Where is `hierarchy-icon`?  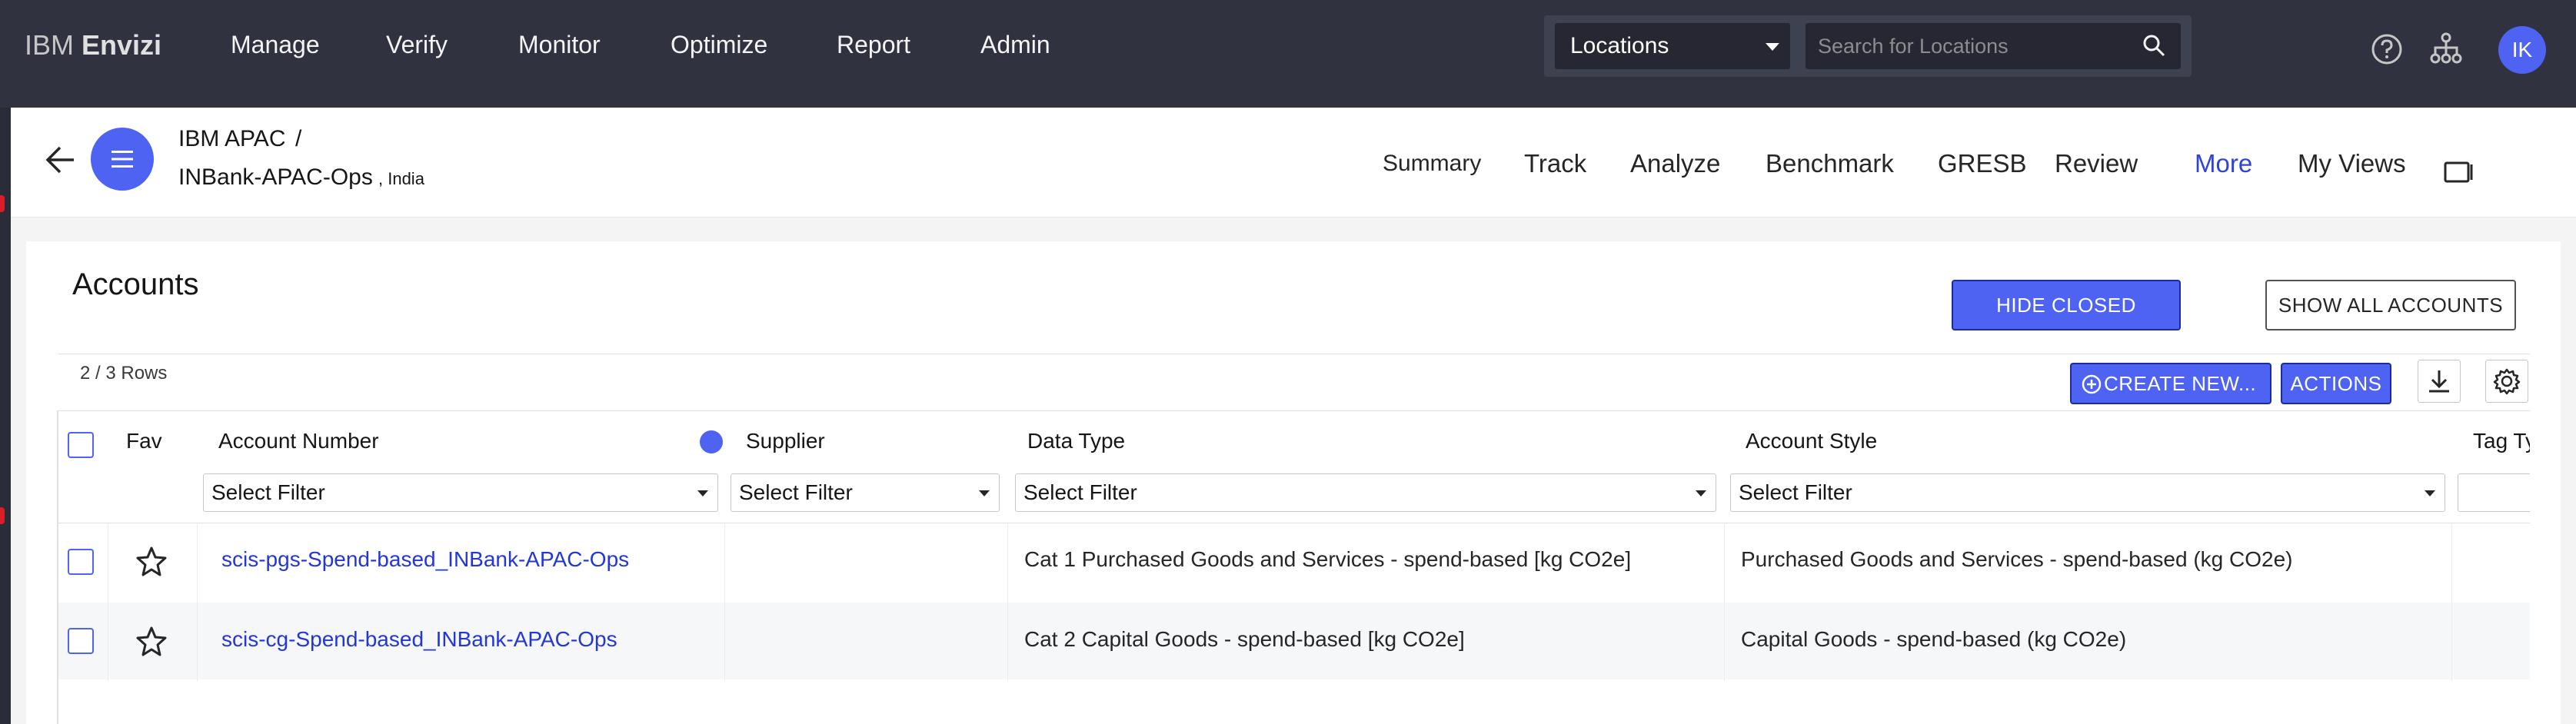 hierarchy-icon is located at coordinates (2446, 49).